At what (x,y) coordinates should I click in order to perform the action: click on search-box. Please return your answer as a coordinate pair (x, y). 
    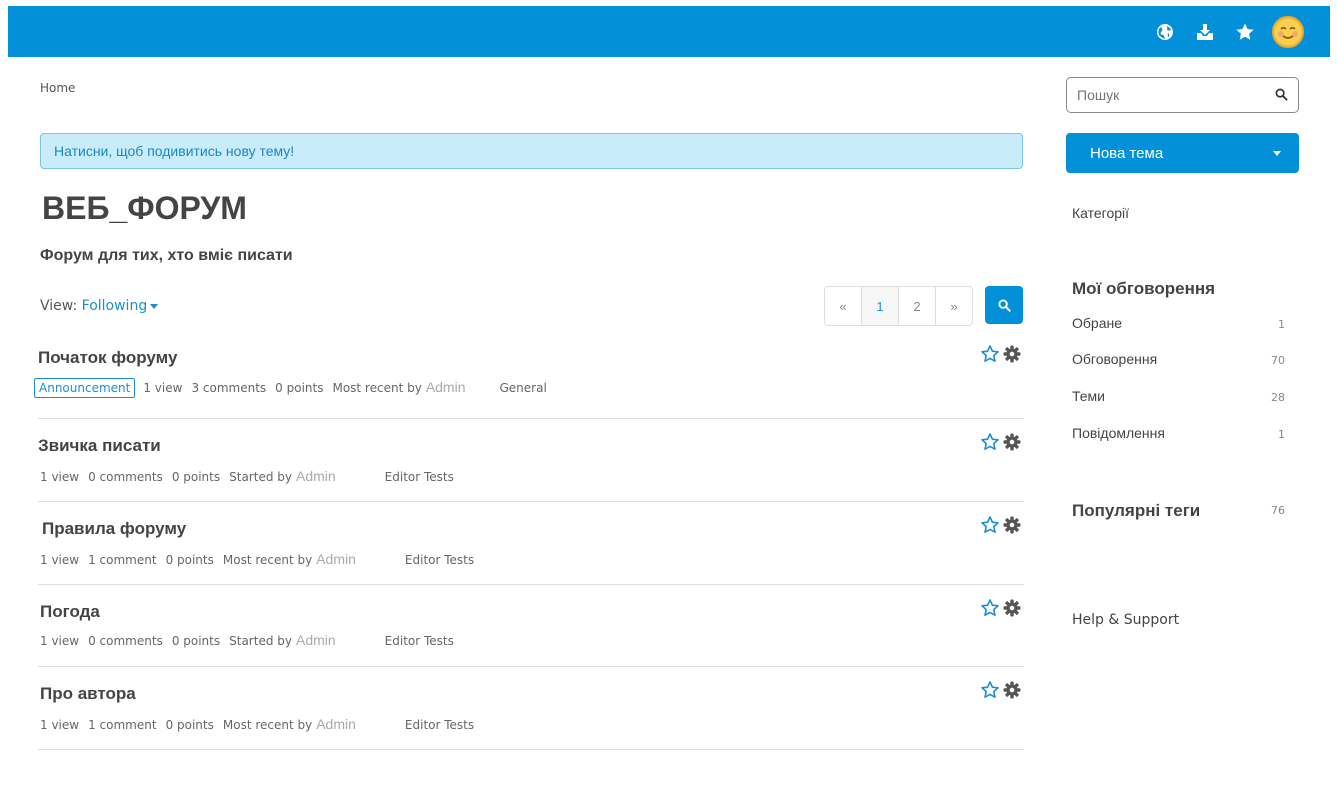
    Looking at the image, I should click on (1182, 95).